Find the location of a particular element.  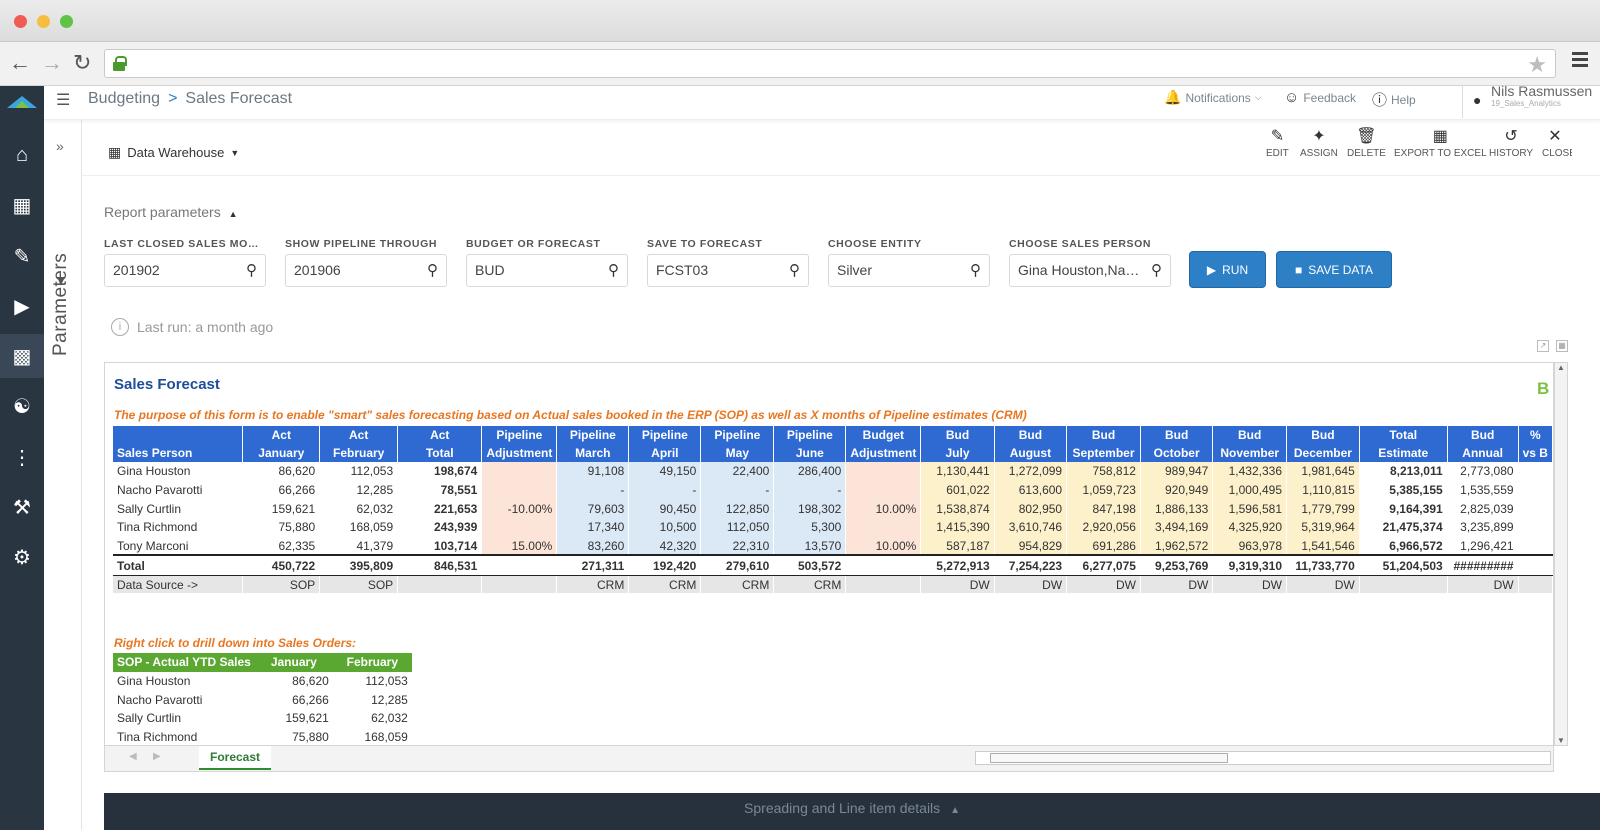

table-cell: 1,415,390 is located at coordinates (957, 527).